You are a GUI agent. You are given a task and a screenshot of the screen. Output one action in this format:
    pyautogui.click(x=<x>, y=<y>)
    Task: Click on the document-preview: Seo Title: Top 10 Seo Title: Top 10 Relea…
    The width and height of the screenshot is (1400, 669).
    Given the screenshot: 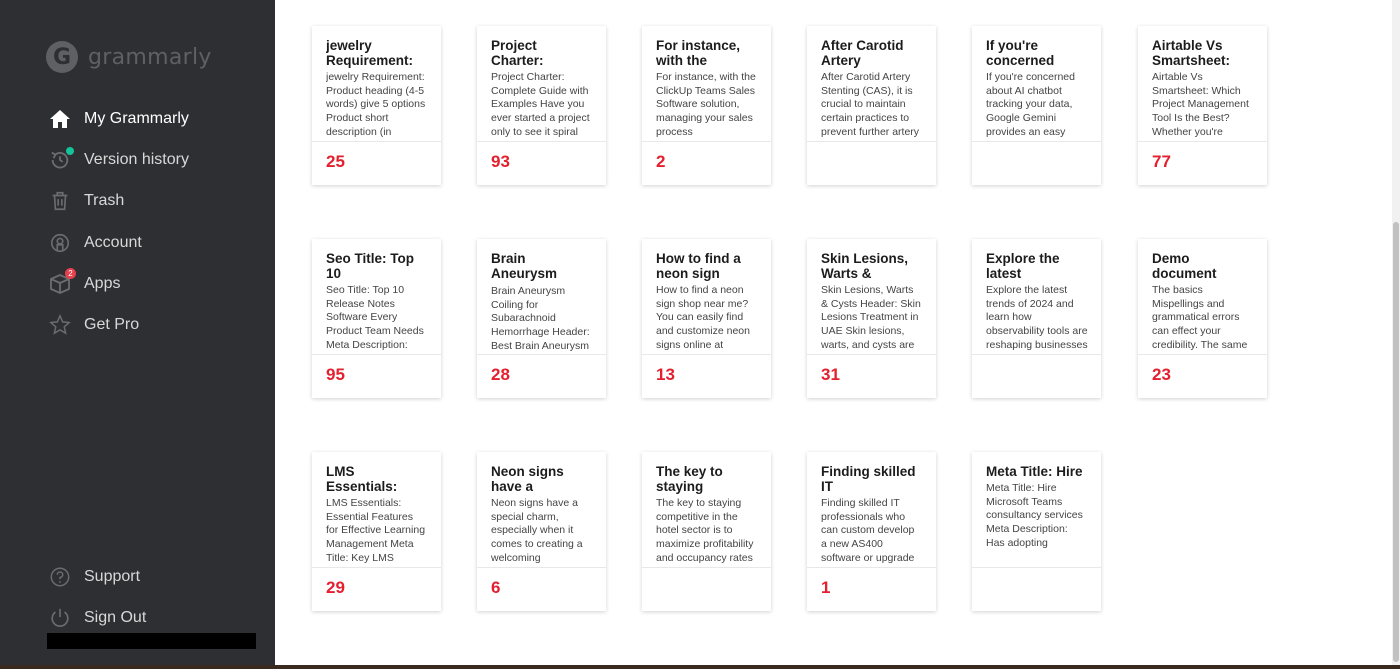 What is the action you would take?
    pyautogui.click(x=376, y=297)
    